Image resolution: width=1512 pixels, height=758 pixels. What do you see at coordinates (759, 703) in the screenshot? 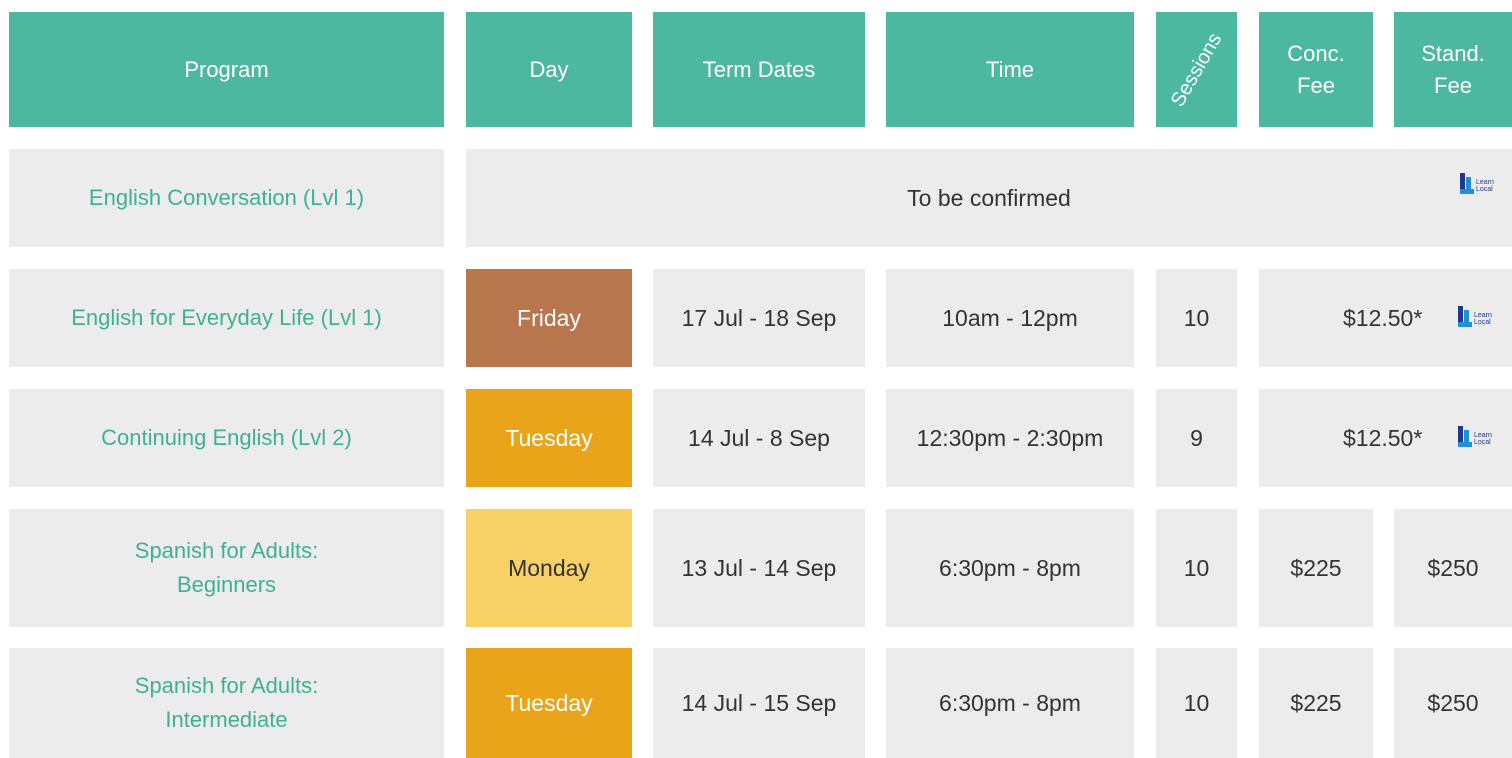
I see `row5-term-dates: 14 Jul - 15 Sep` at bounding box center [759, 703].